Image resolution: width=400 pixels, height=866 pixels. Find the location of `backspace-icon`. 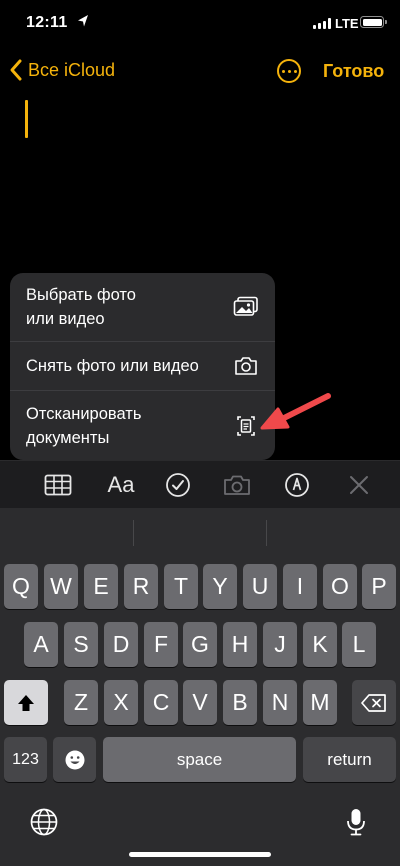

backspace-icon is located at coordinates (373, 702).